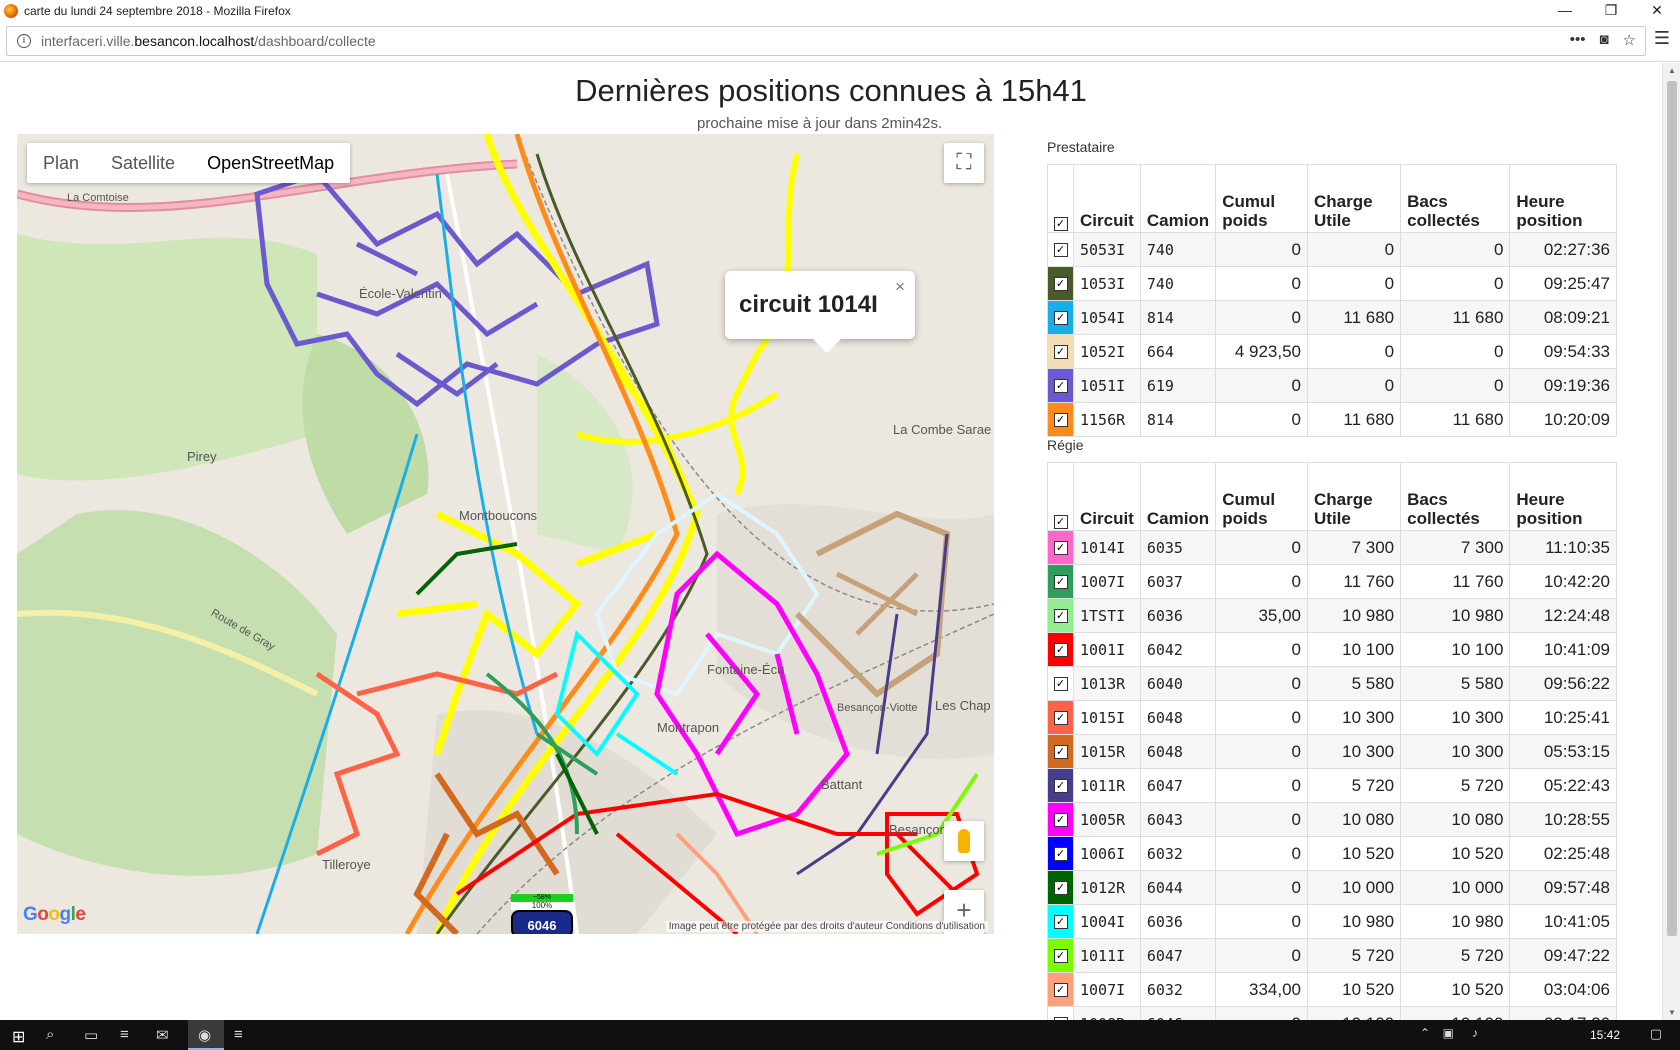 This screenshot has width=1680, height=1050. I want to click on bookmark-star-icon: ☆, so click(1629, 40).